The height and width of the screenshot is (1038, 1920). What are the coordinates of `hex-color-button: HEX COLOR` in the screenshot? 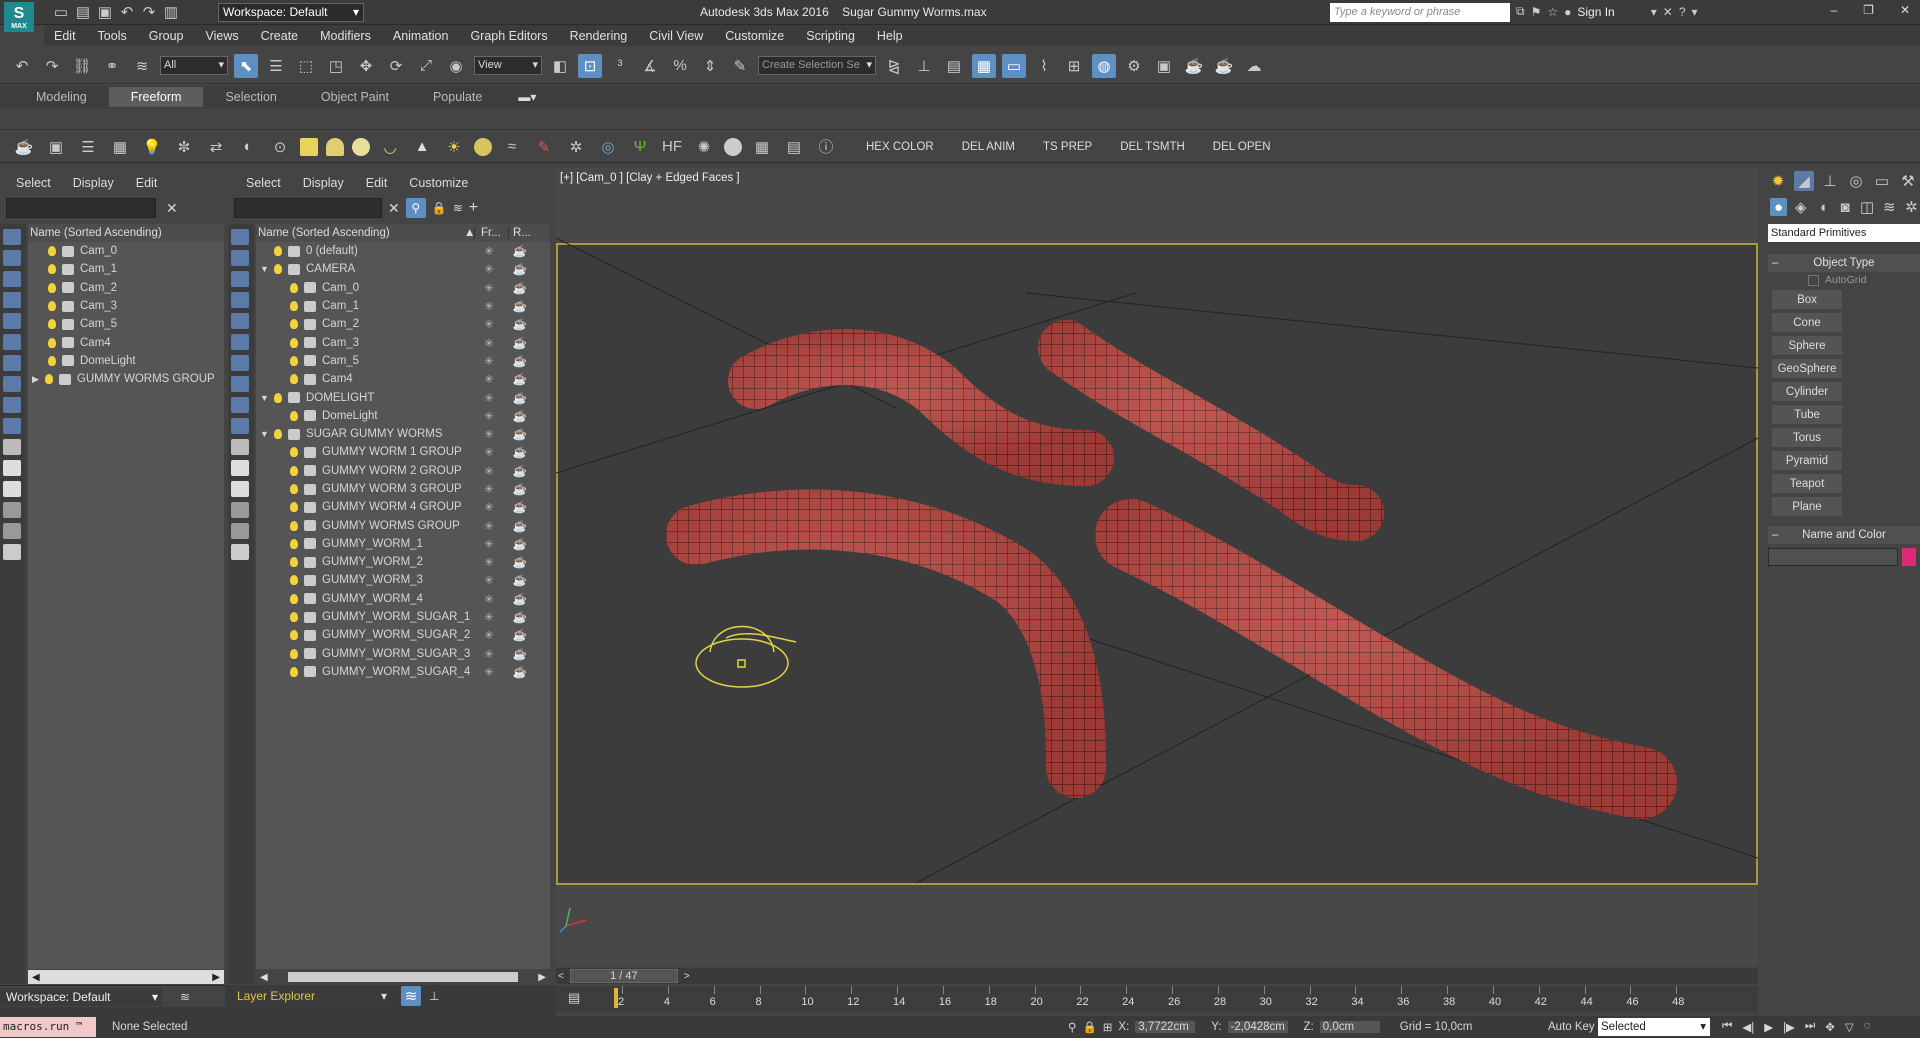 It's located at (900, 147).